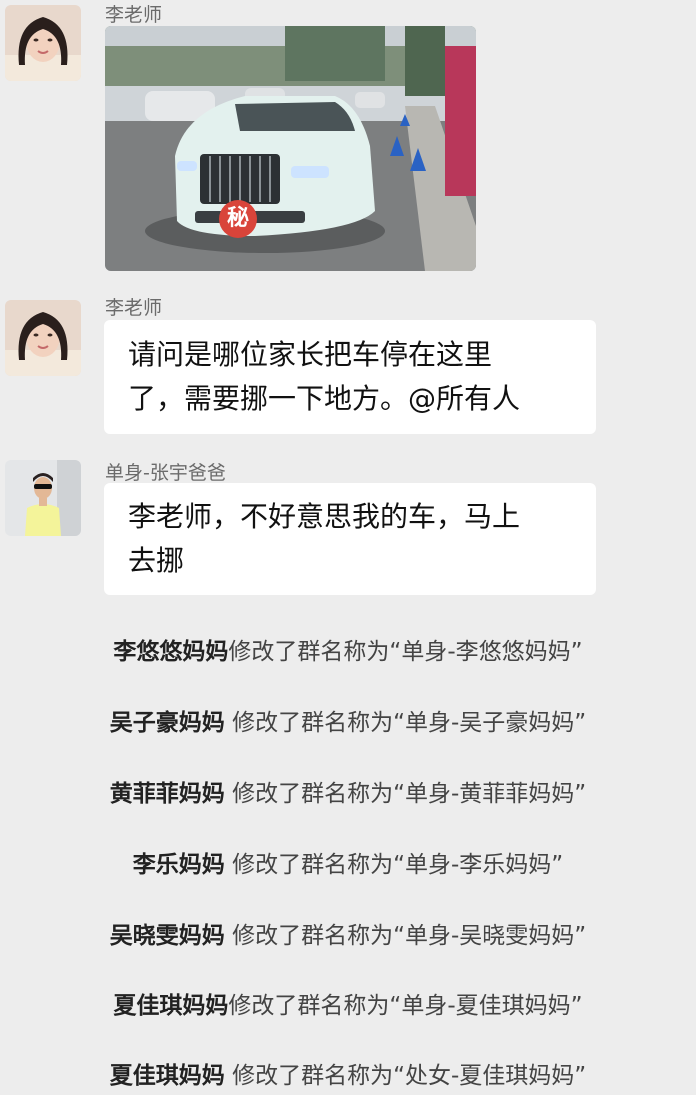 This screenshot has width=696, height=1095. I want to click on car-photo: 秘, so click(290, 148).